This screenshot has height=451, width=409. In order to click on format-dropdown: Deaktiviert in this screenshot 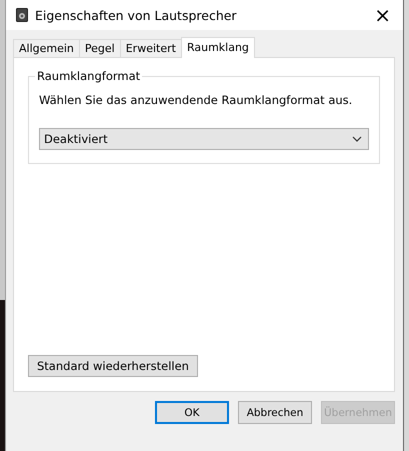, I will do `click(204, 139)`.